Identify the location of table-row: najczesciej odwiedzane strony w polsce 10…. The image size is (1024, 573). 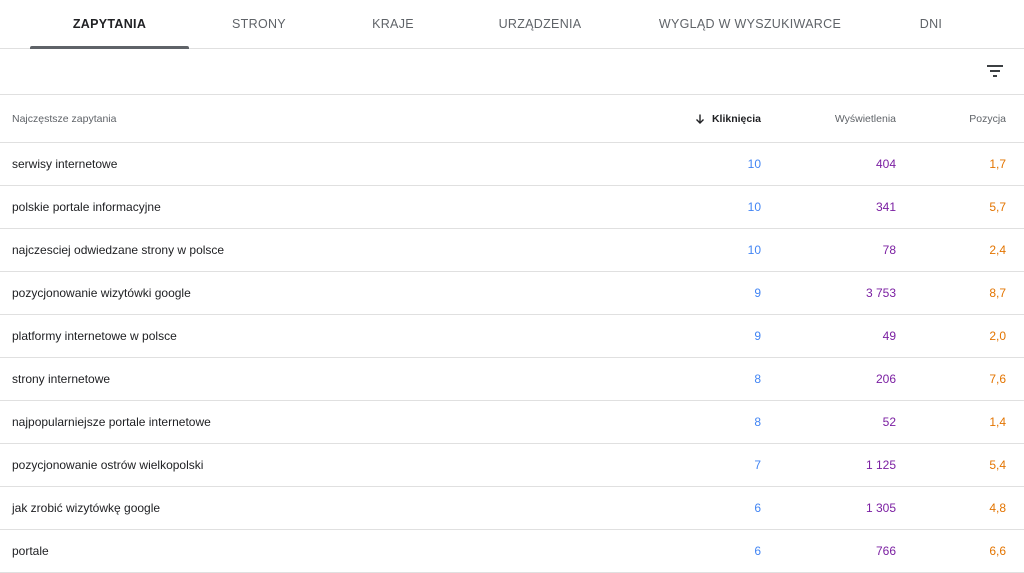
(512, 250).